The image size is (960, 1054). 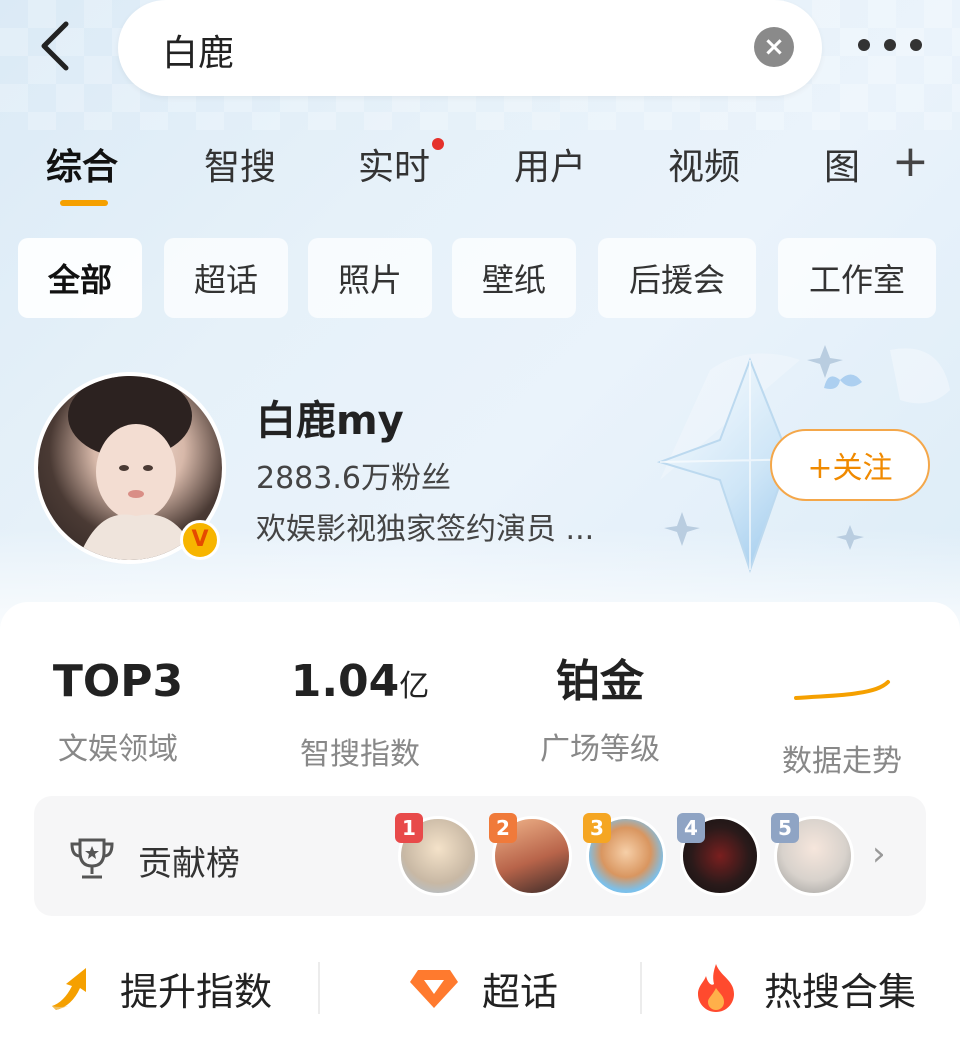 What do you see at coordinates (360, 754) in the screenshot?
I see `stat-label: 智搜指数` at bounding box center [360, 754].